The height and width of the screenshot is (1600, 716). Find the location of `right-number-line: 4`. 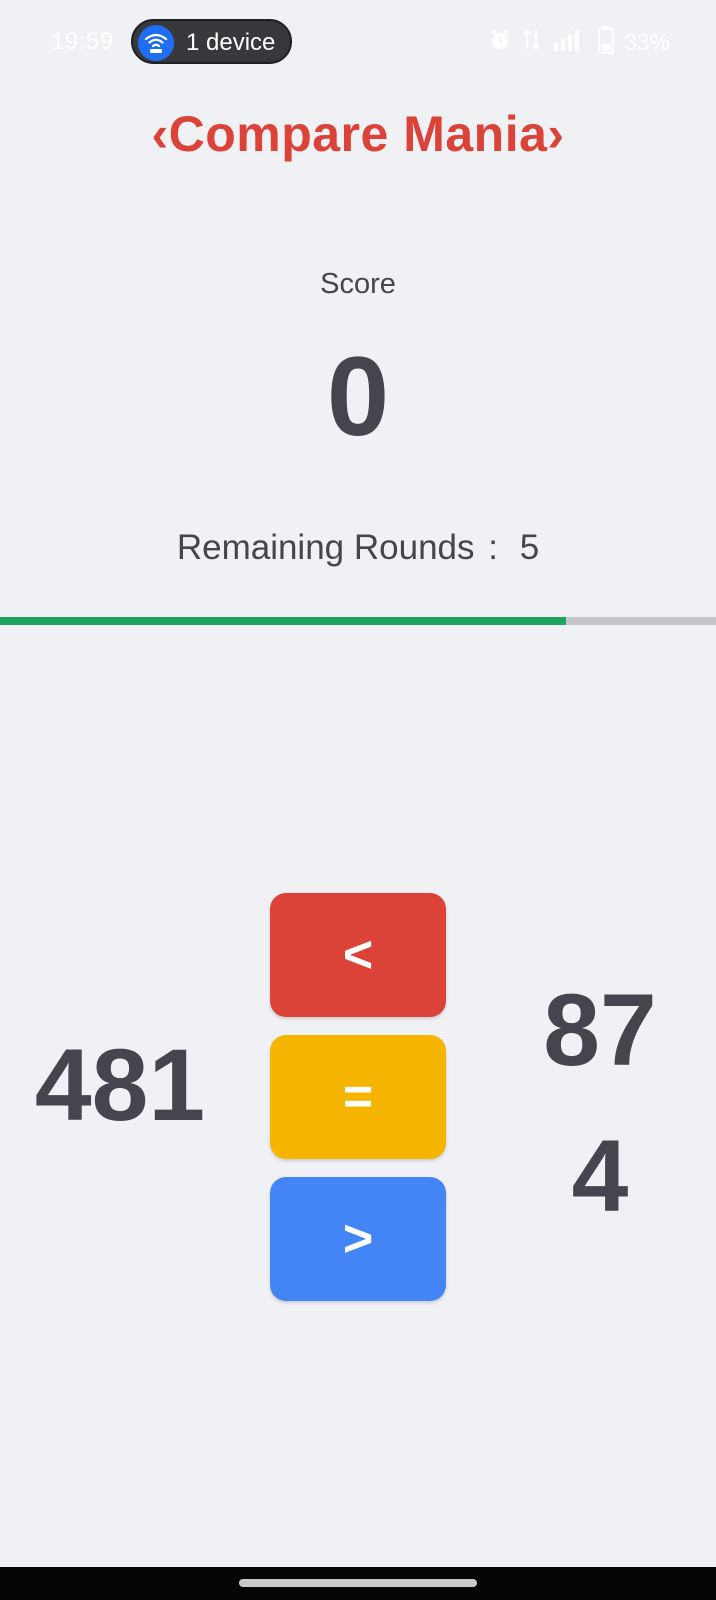

right-number-line: 4 is located at coordinates (600, 1176).